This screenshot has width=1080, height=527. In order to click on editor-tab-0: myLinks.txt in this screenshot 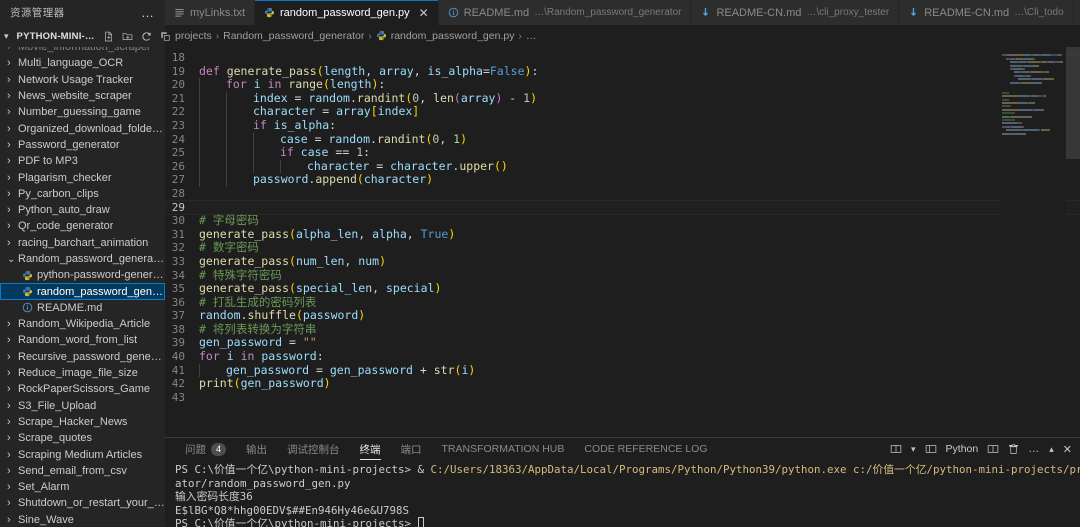, I will do `click(210, 12)`.